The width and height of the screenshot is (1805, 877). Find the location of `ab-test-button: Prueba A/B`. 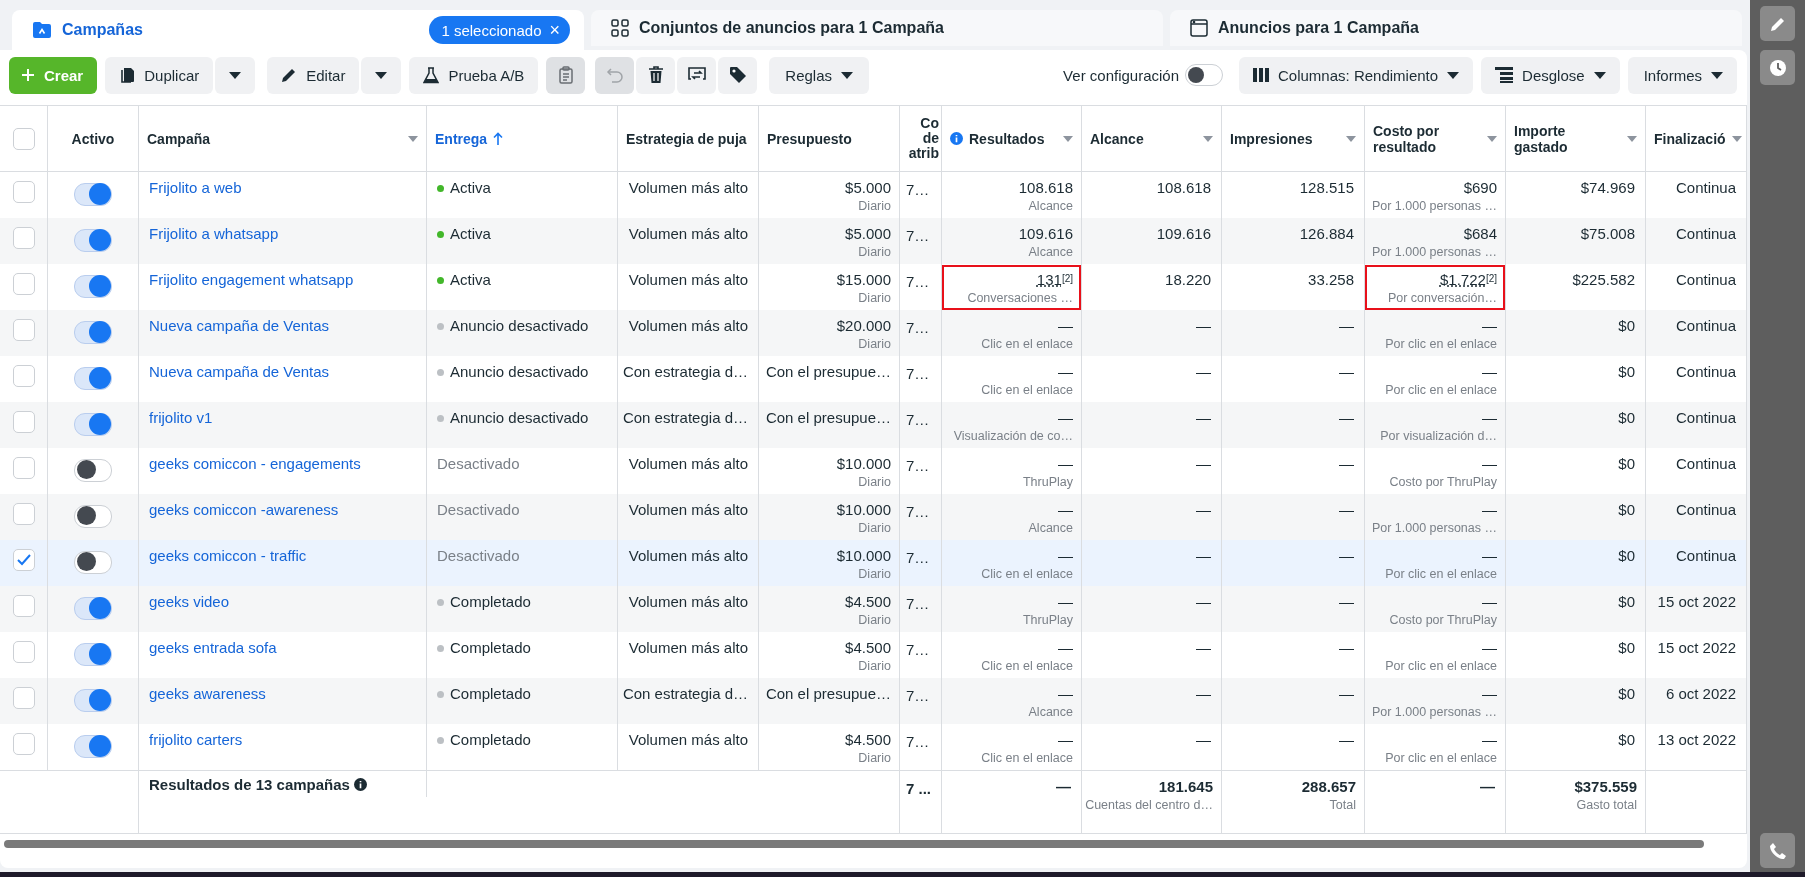

ab-test-button: Prueba A/B is located at coordinates (474, 75).